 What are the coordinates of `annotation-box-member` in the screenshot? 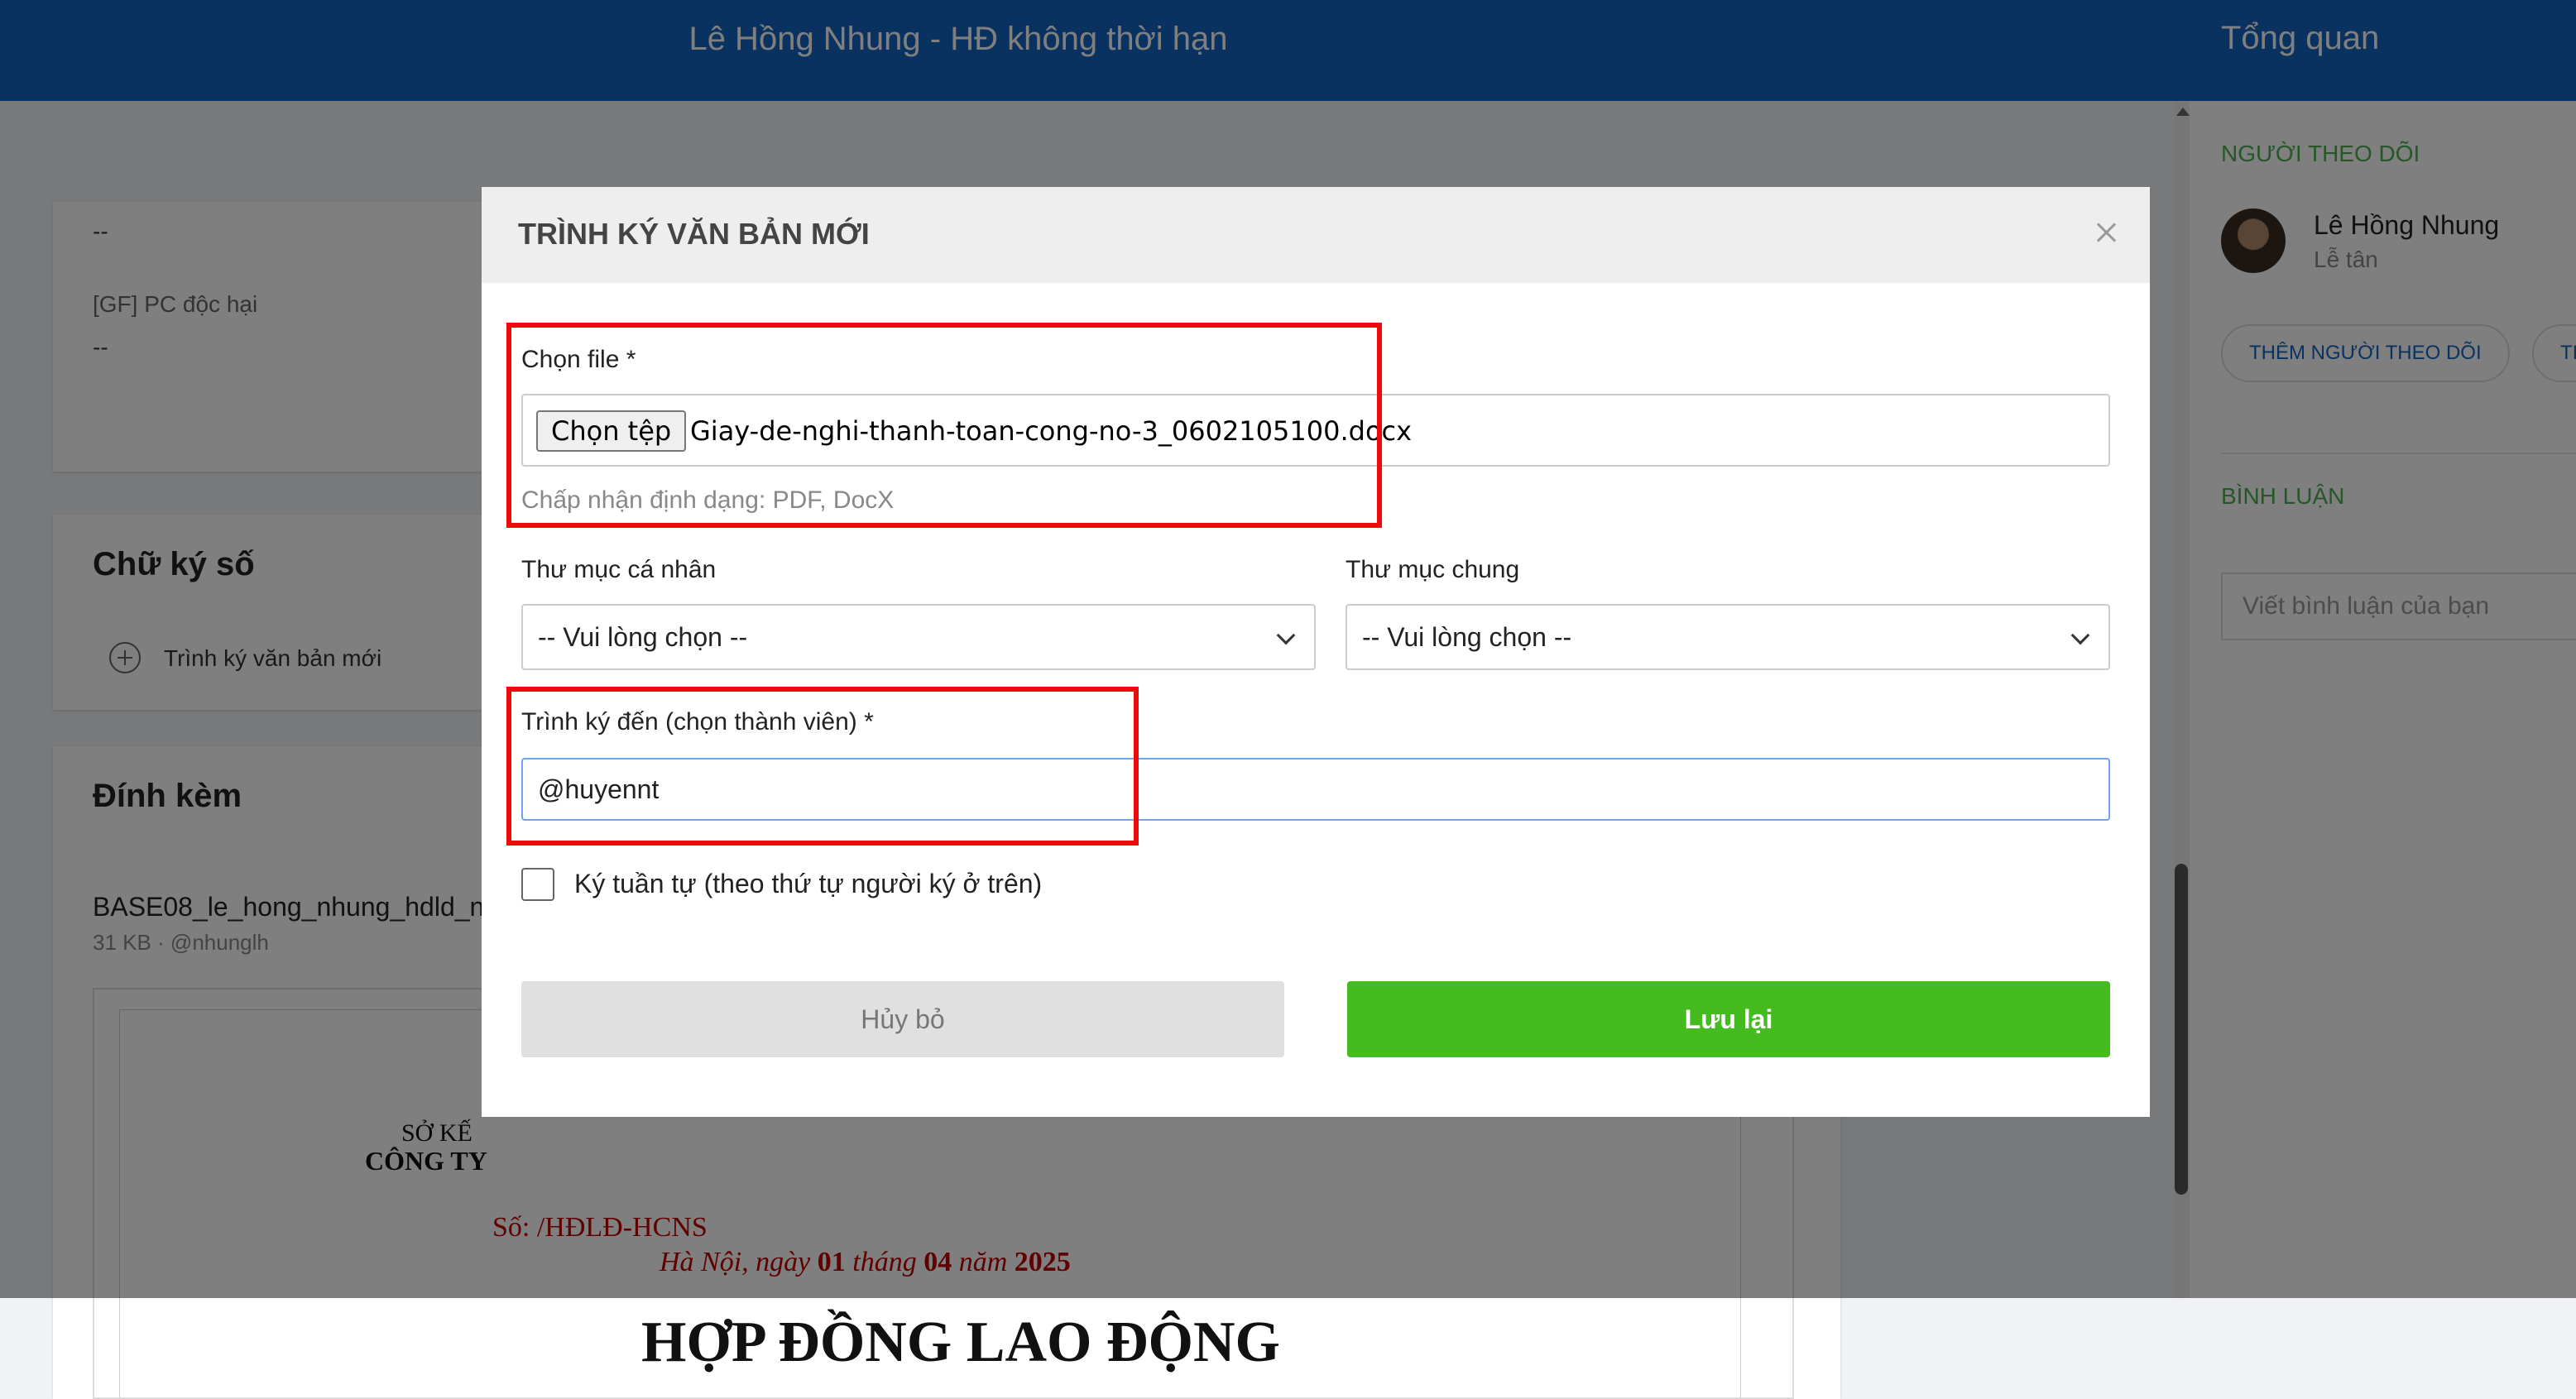 It's located at (823, 766).